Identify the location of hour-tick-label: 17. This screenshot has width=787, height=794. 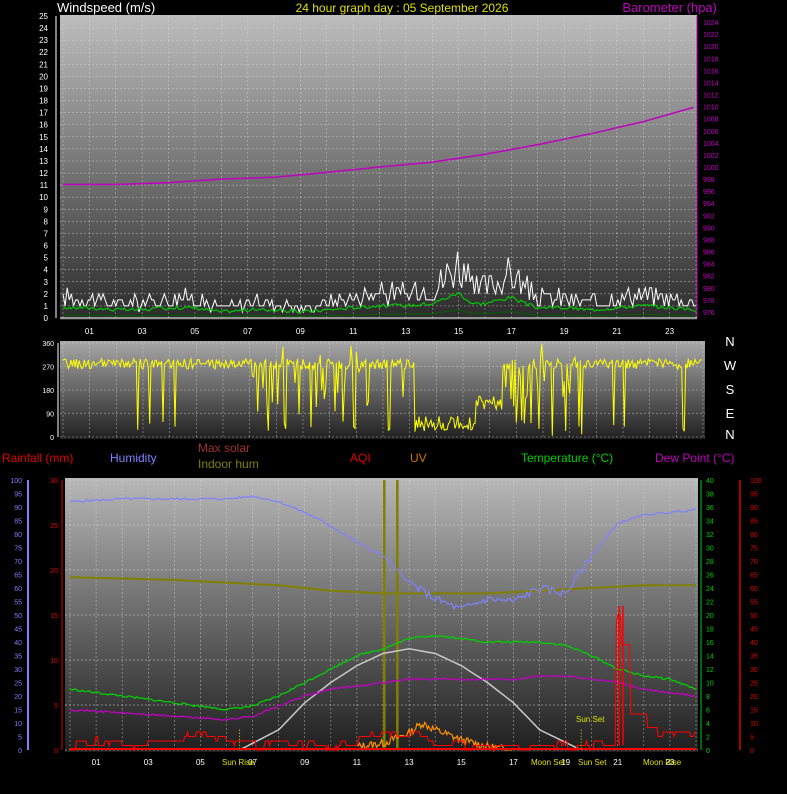
(513, 762).